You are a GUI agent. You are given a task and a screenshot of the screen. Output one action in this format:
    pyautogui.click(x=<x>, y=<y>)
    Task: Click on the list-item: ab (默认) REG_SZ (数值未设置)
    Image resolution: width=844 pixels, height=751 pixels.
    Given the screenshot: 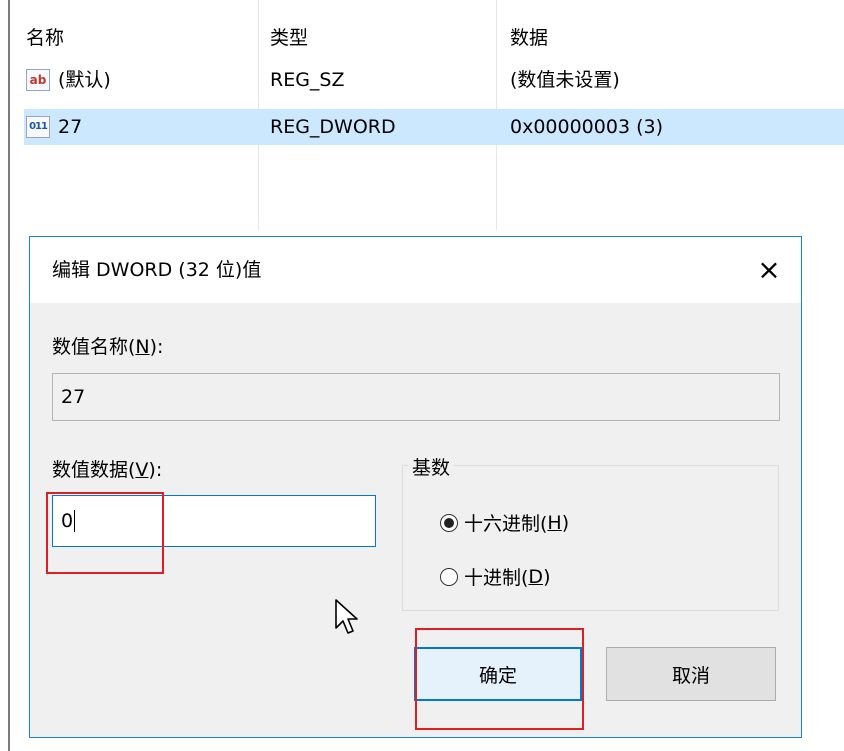 What is the action you would take?
    pyautogui.click(x=434, y=80)
    